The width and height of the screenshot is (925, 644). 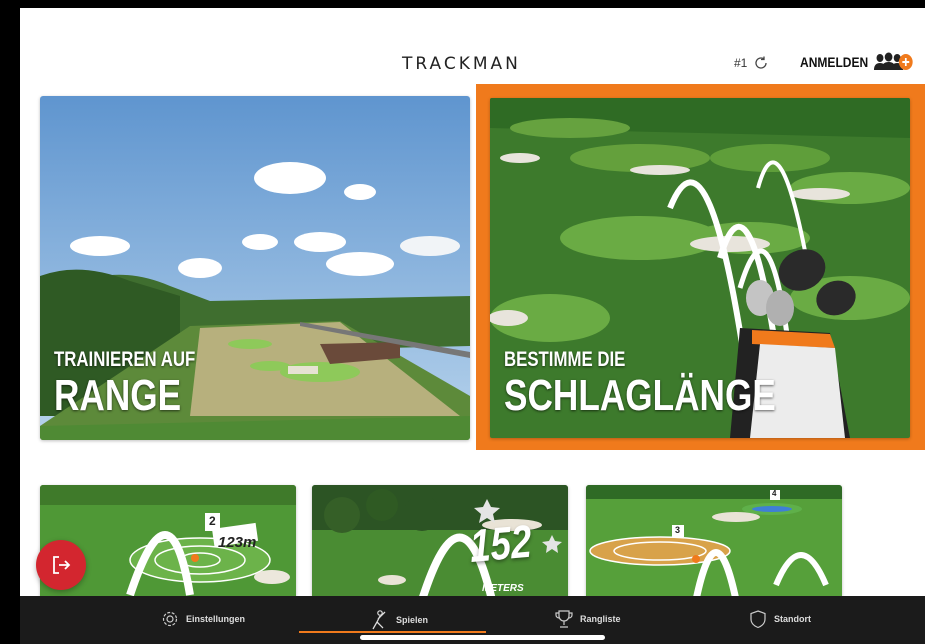 I want to click on shield-icon, so click(x=758, y=619).